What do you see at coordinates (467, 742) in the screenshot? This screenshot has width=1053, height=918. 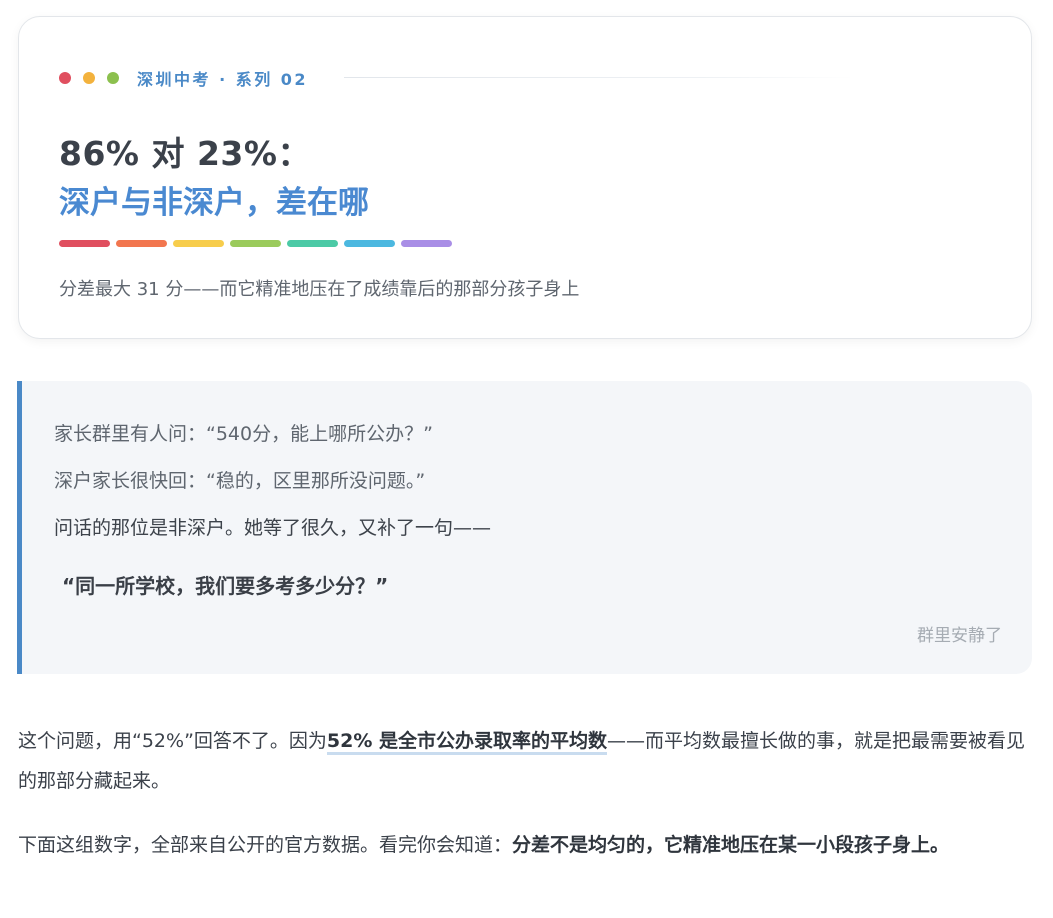 I see `paragraph-1-emphasis: 52% 是全市公办录取率的平均数` at bounding box center [467, 742].